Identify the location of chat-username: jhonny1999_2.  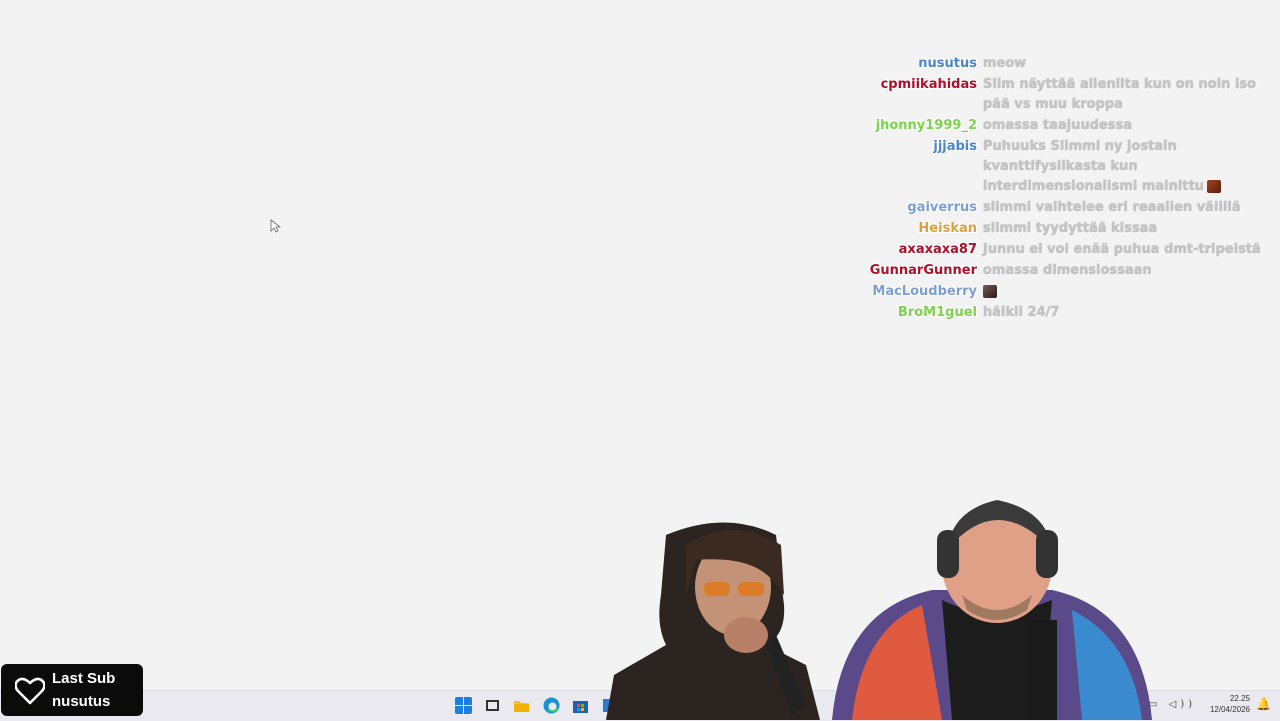
(926, 125).